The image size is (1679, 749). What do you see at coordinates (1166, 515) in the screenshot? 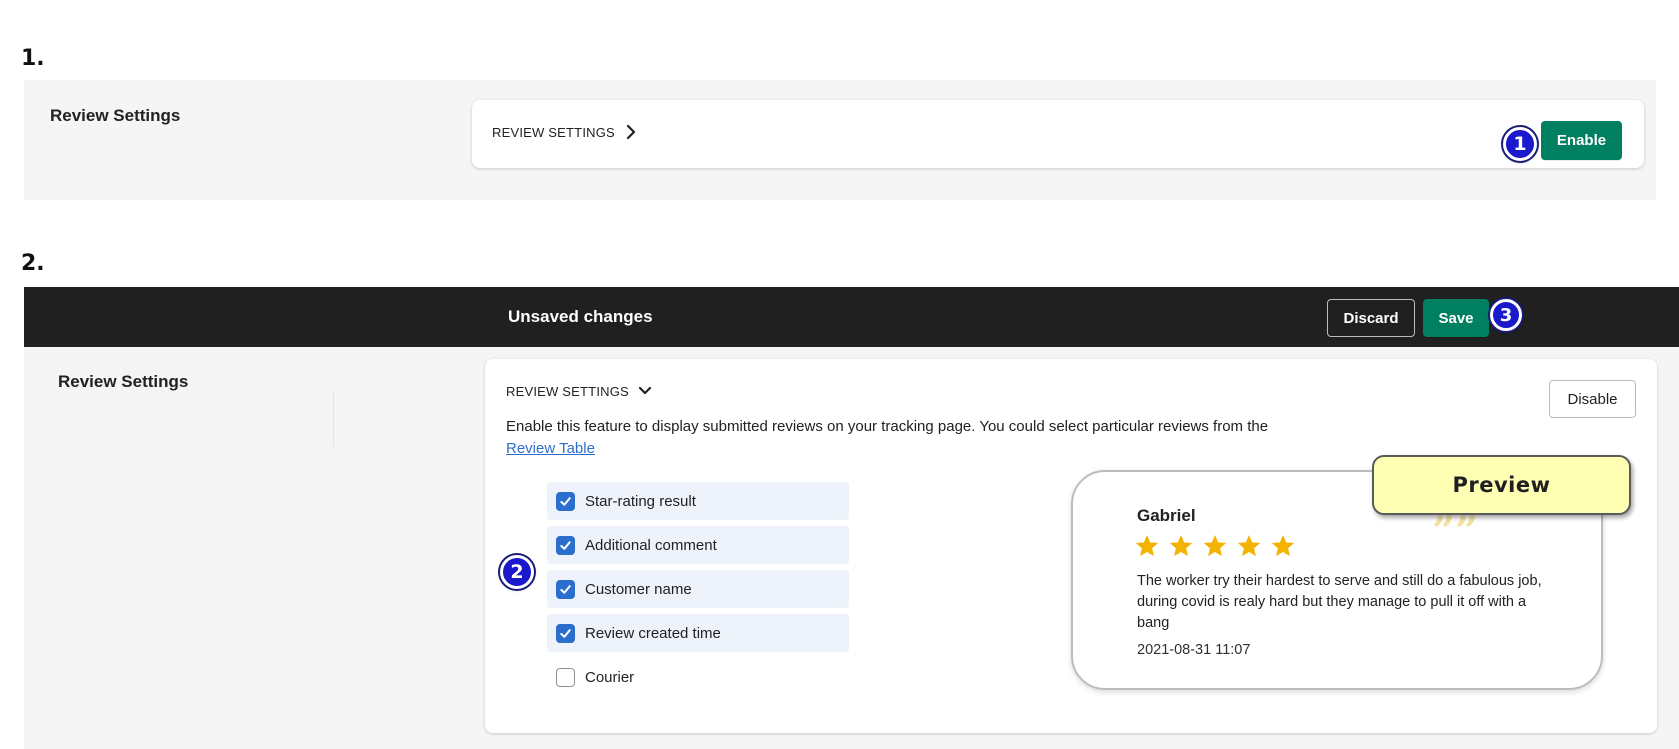
I see `reviewer-name: Gabriel` at bounding box center [1166, 515].